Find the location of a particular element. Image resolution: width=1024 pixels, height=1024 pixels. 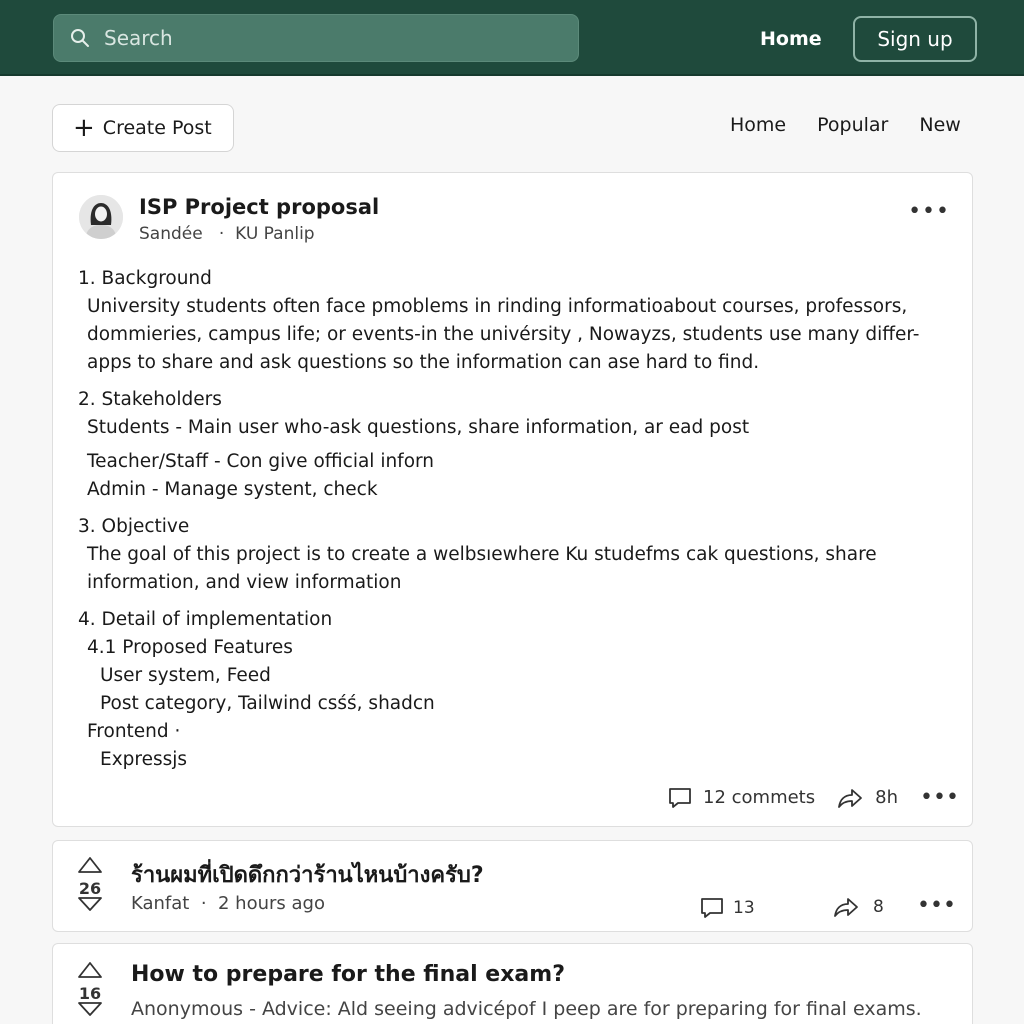

section-heading: 3. Objective is located at coordinates (134, 526).